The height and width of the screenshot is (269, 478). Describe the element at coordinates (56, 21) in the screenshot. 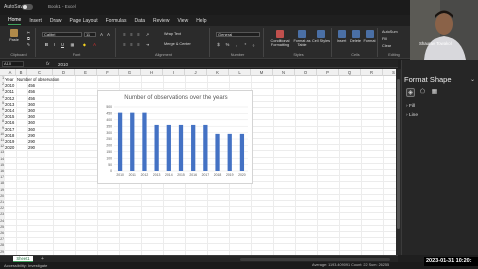

I see `tab-draw: Draw` at that location.